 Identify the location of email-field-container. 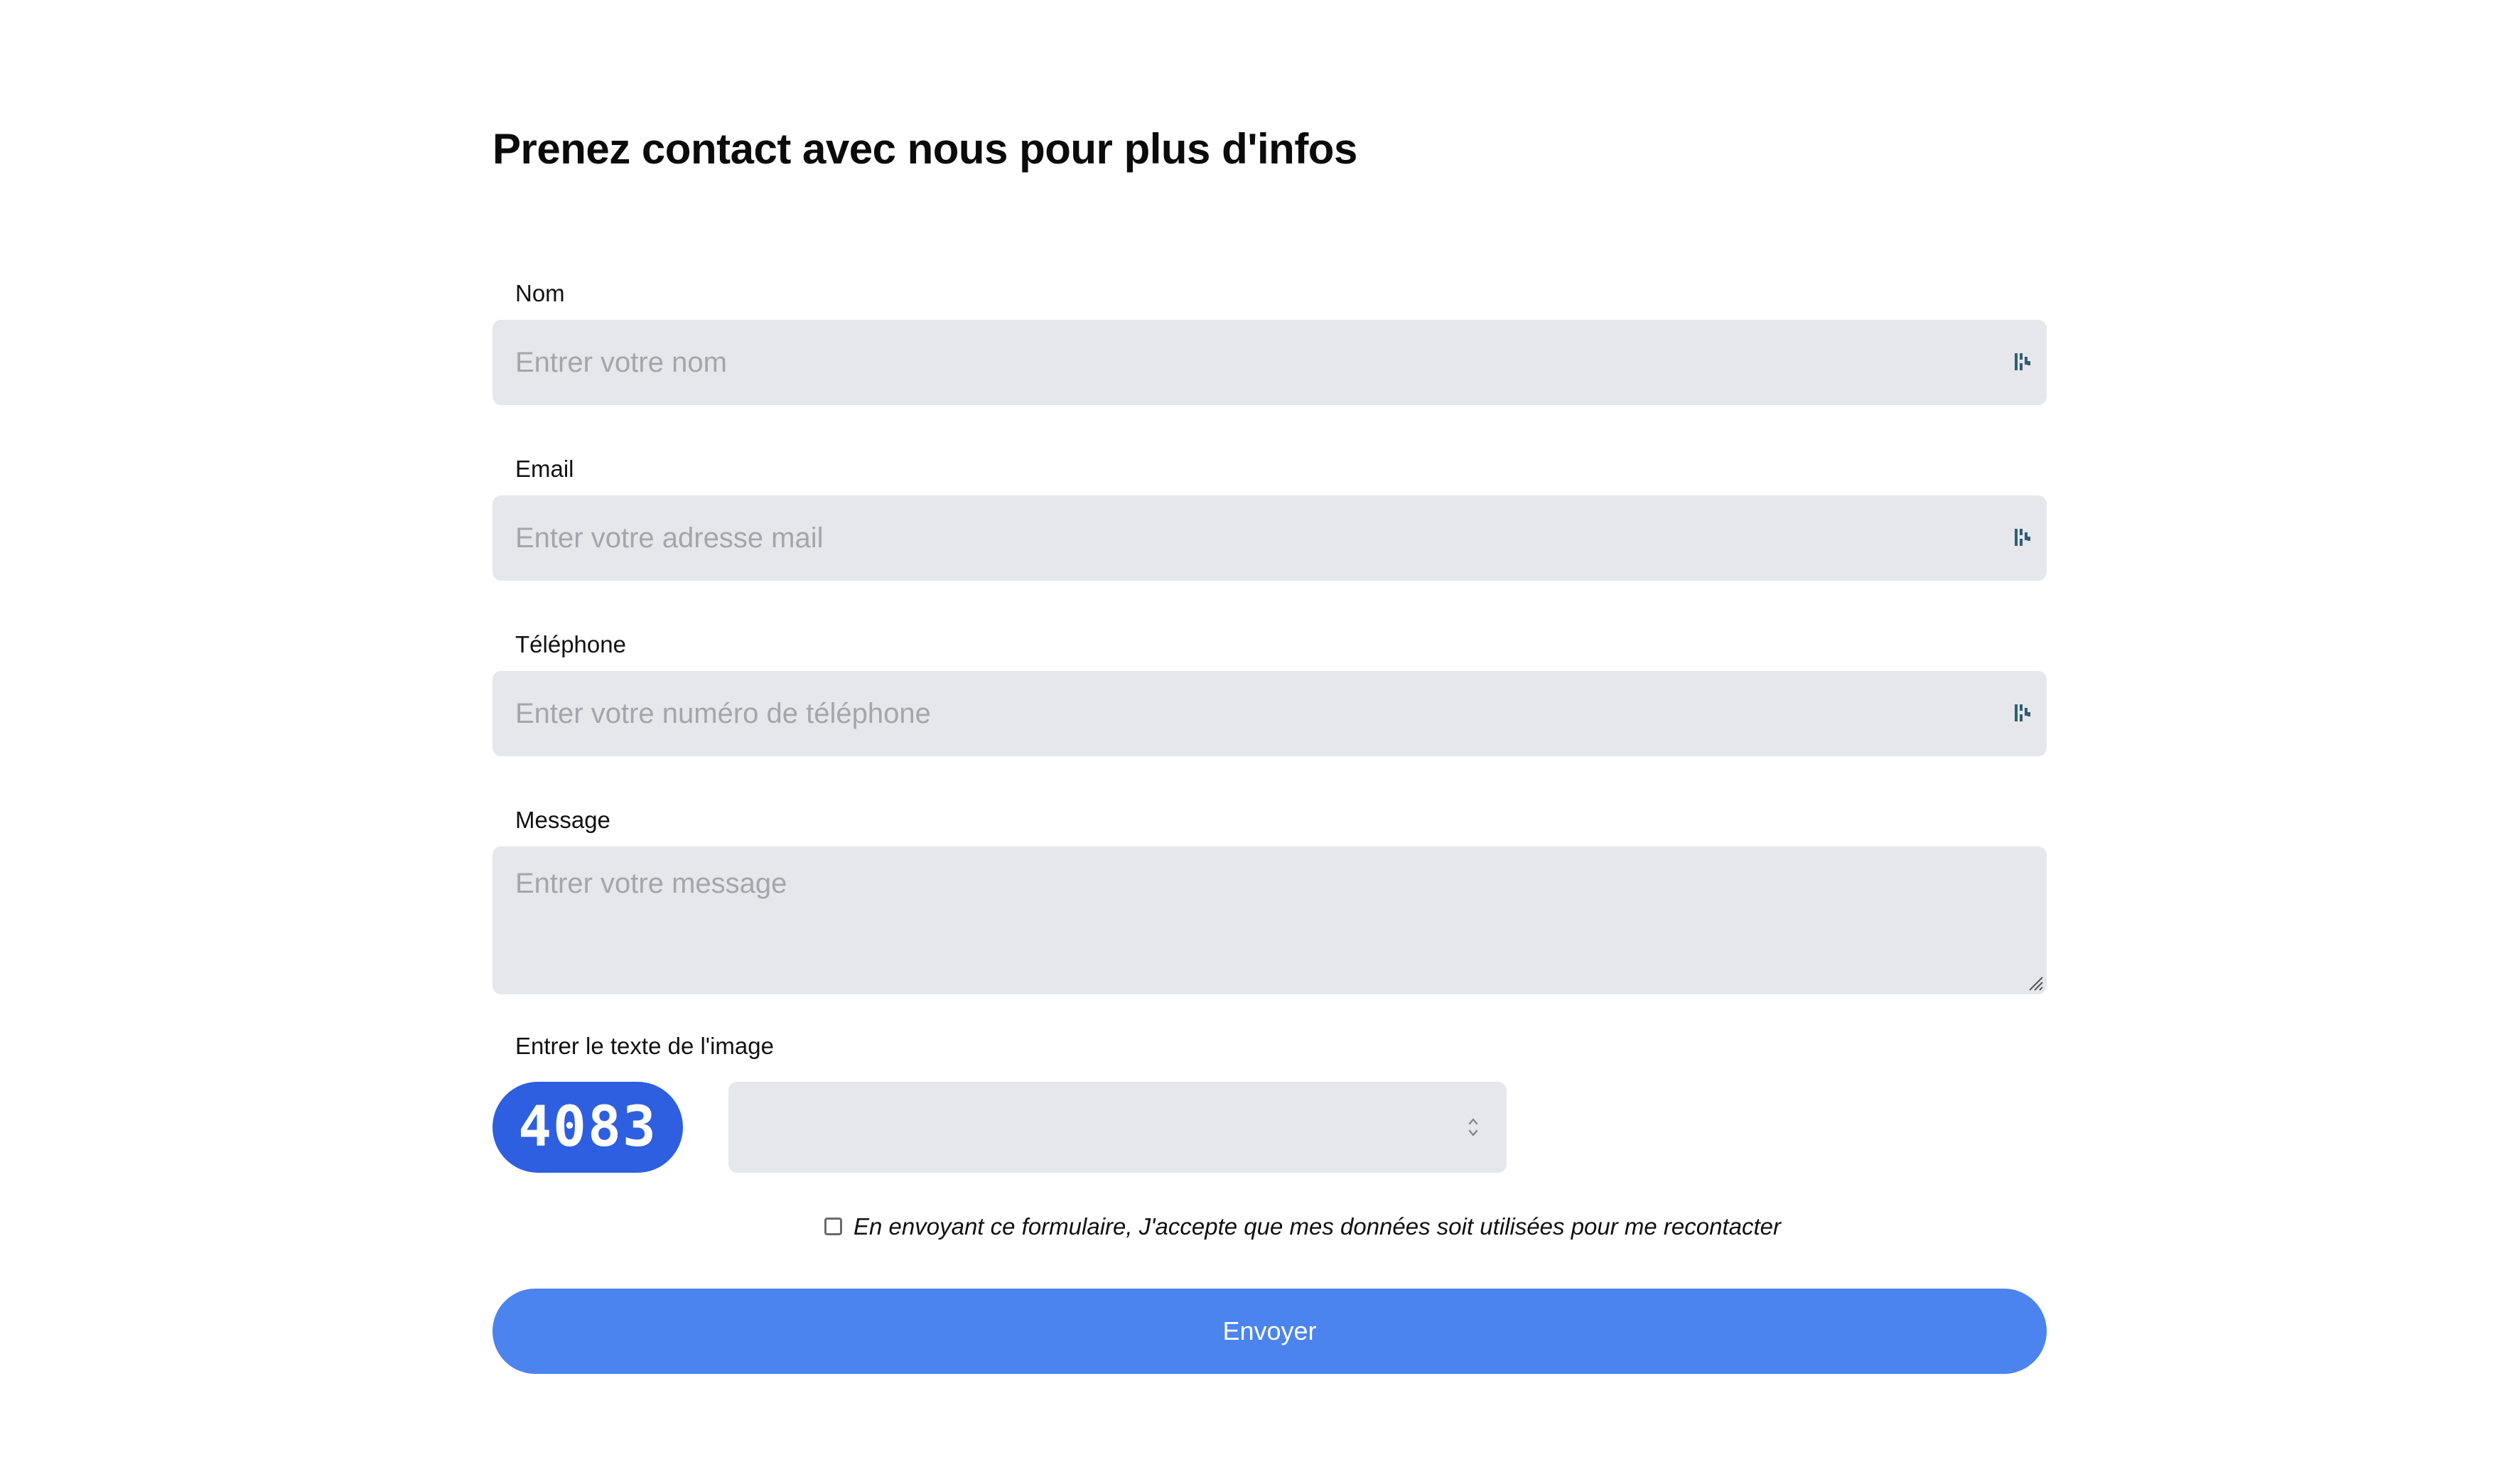
(1269, 538).